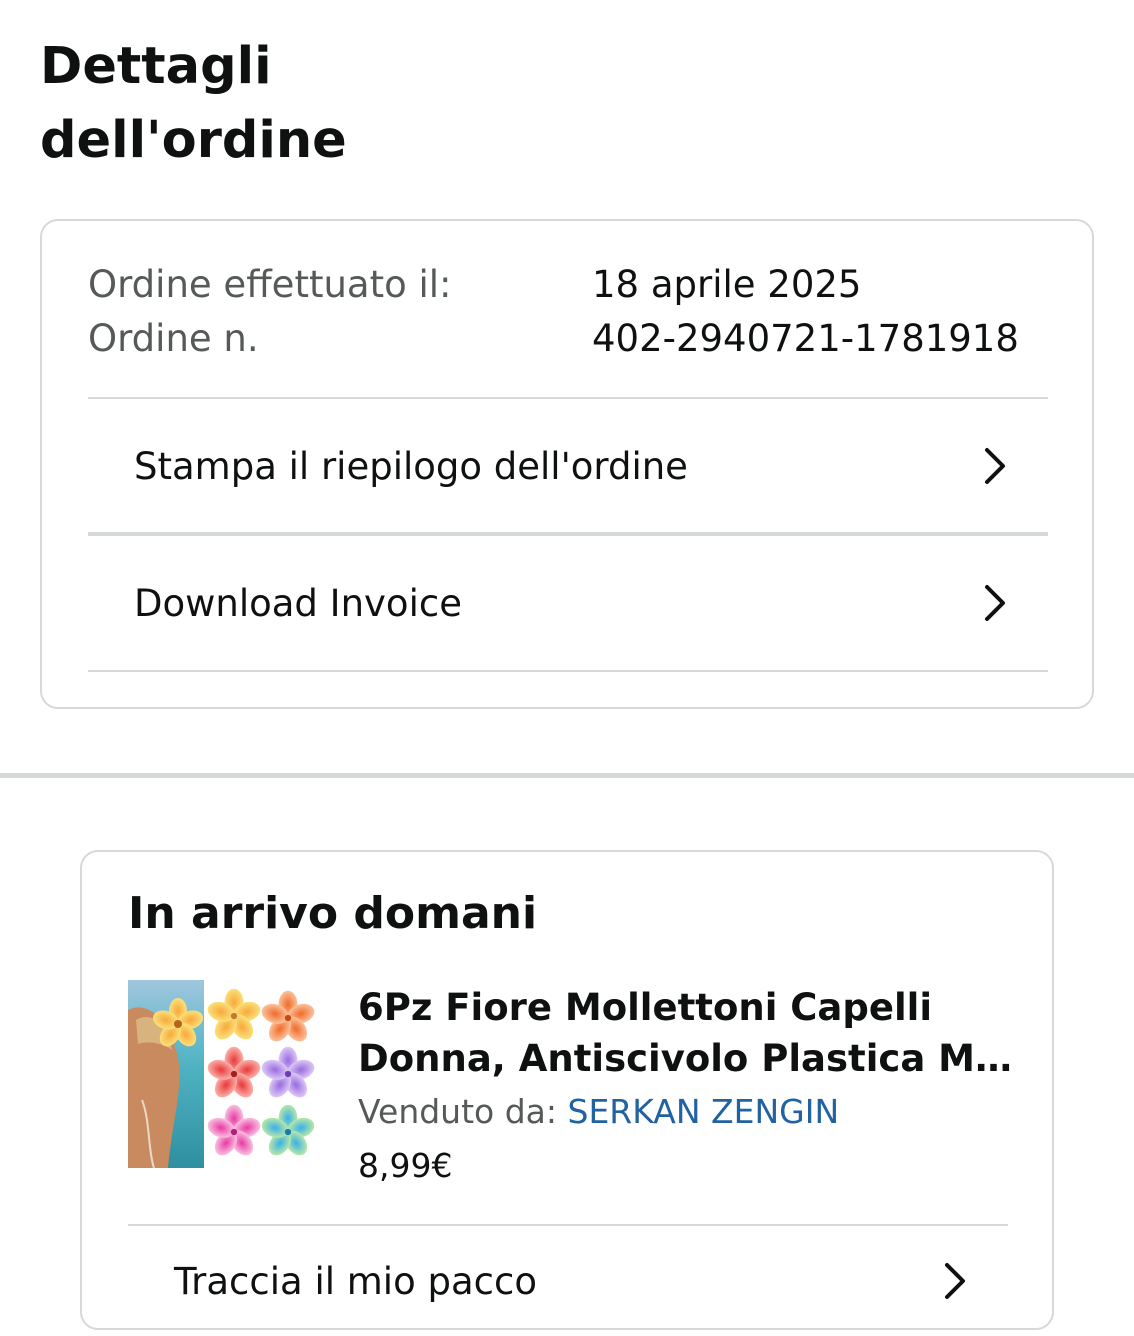 This screenshot has width=1134, height=1336. I want to click on divider, so click(568, 671).